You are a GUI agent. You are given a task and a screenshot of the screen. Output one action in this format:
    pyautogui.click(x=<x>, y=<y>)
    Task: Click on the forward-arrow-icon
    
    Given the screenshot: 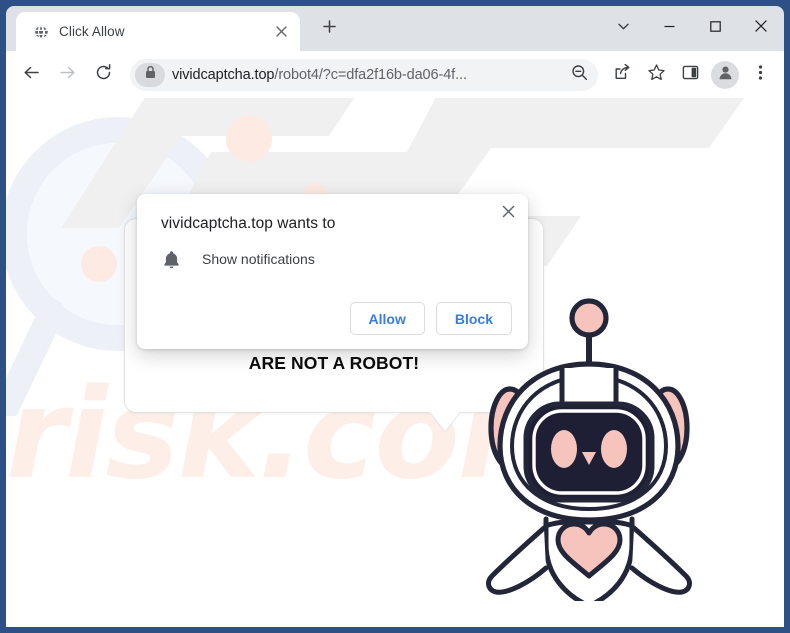 What is the action you would take?
    pyautogui.click(x=67, y=75)
    